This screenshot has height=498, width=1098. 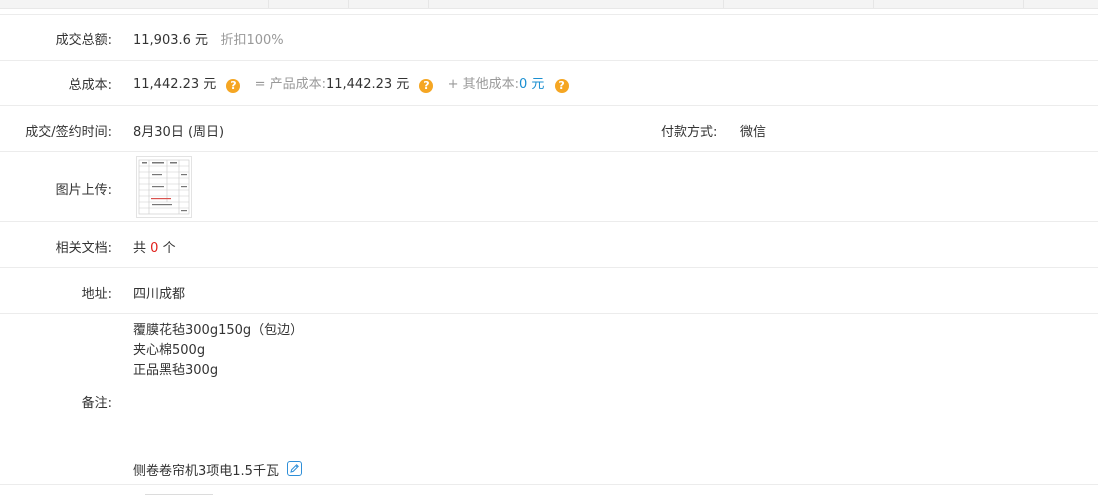 What do you see at coordinates (689, 132) in the screenshot?
I see `payment-label: 付款方式:` at bounding box center [689, 132].